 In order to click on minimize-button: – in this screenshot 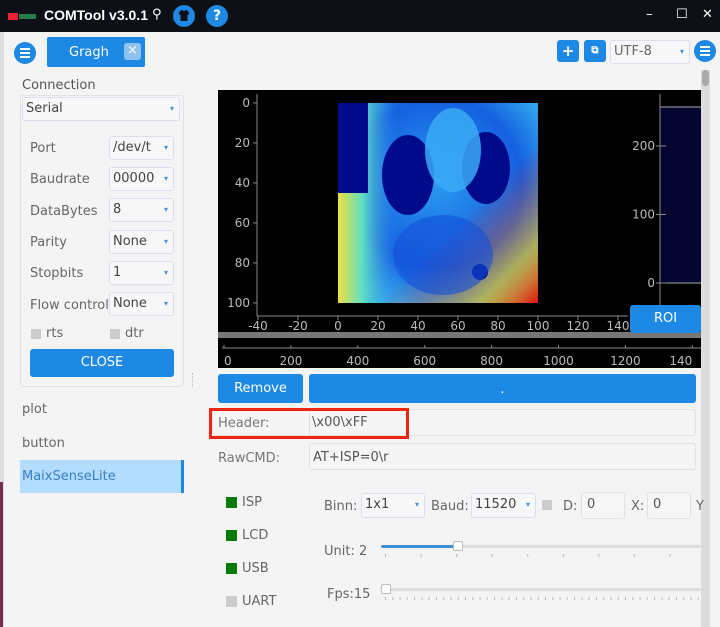, I will do `click(649, 14)`.